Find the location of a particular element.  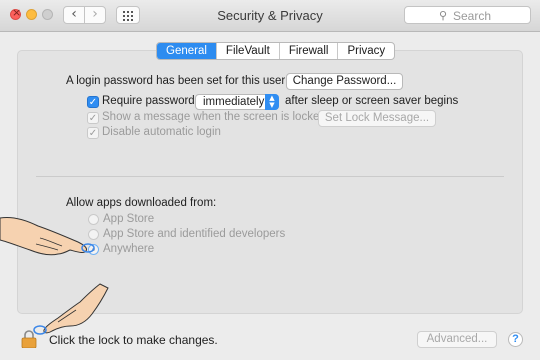

section-divider is located at coordinates (270, 176).